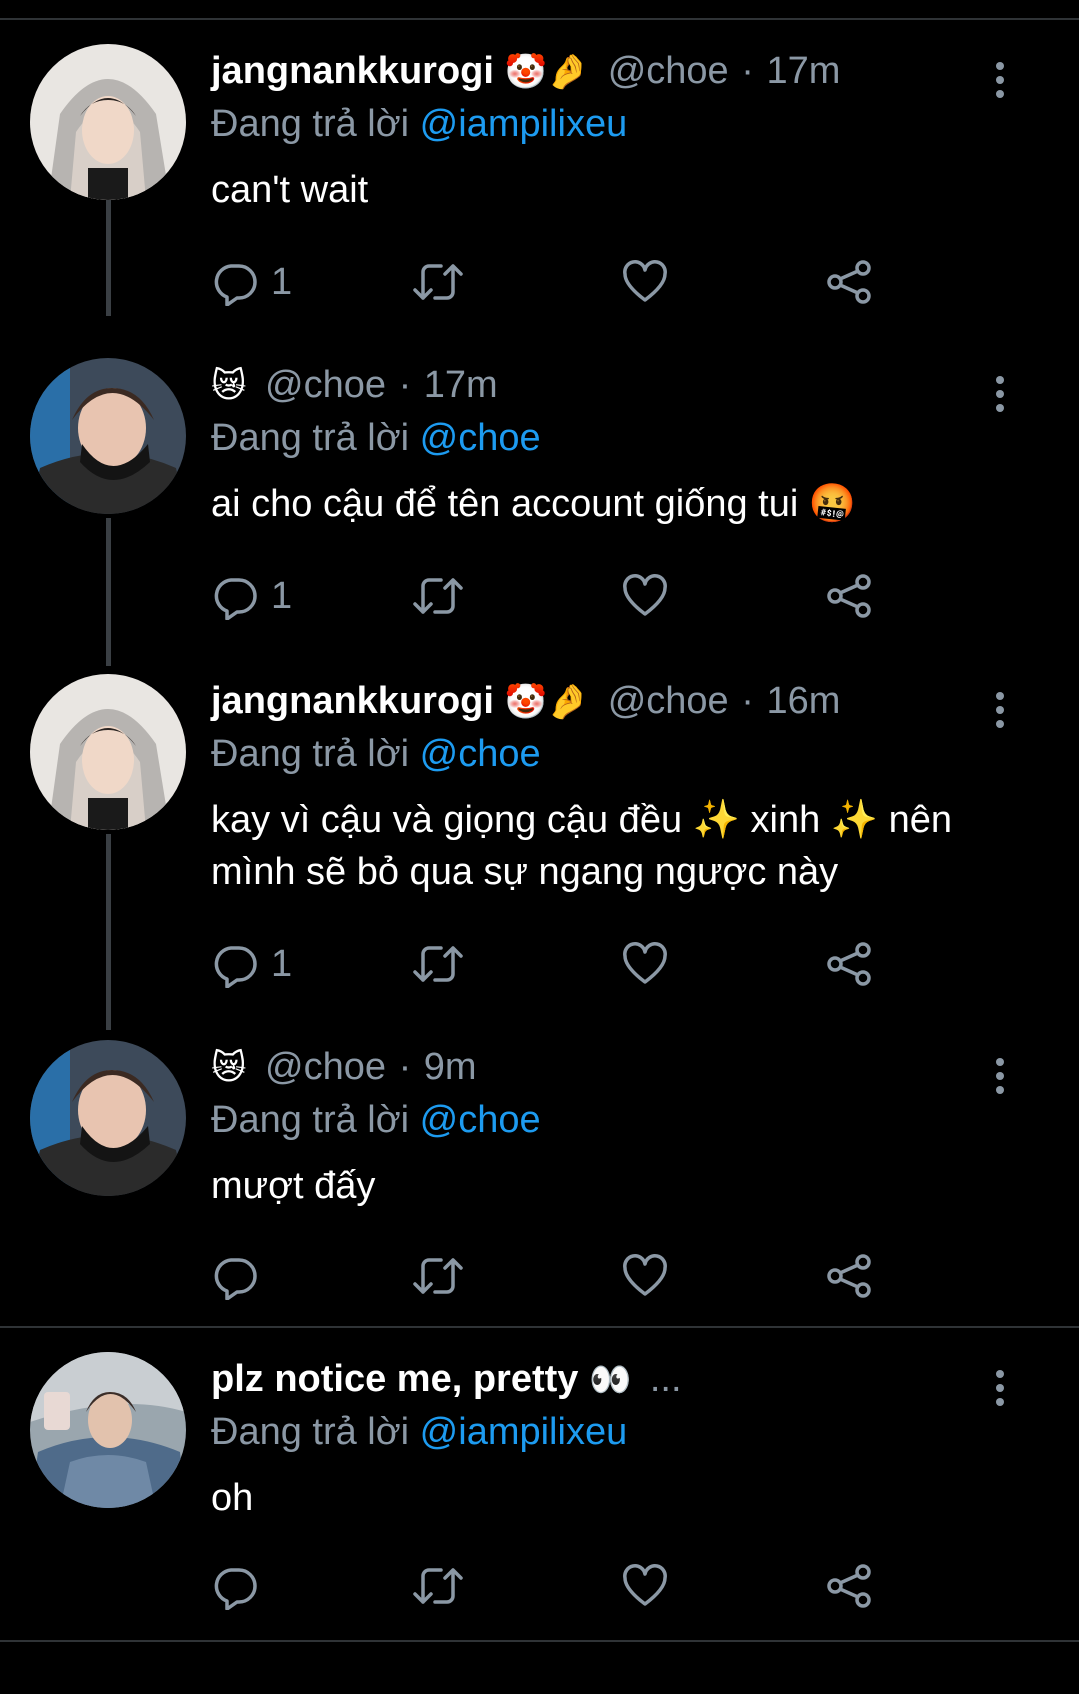 The image size is (1079, 1694). I want to click on name-emoji: 🤡🤌, so click(547, 72).